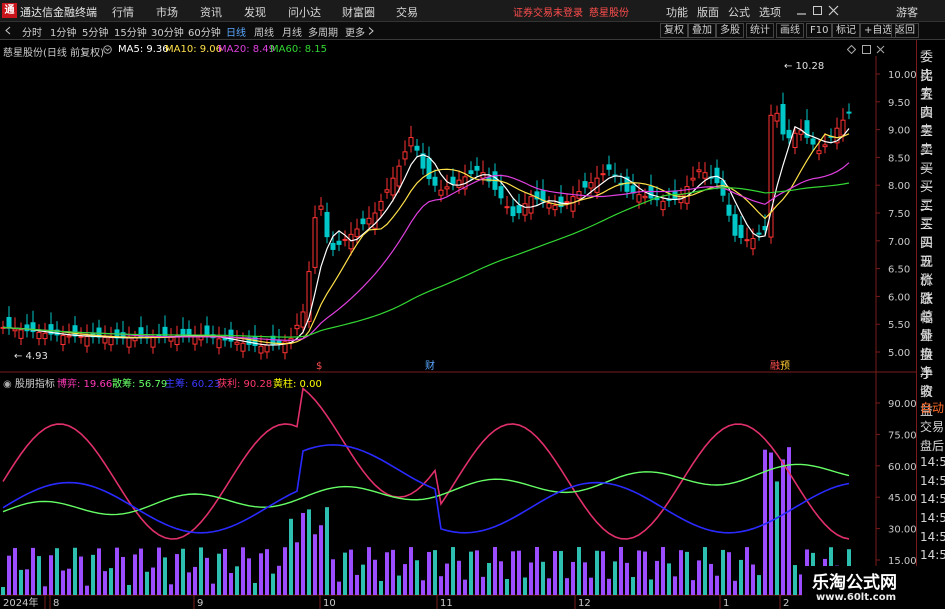 The image size is (945, 609). What do you see at coordinates (355, 31) in the screenshot?
I see `period-more: 更多` at bounding box center [355, 31].